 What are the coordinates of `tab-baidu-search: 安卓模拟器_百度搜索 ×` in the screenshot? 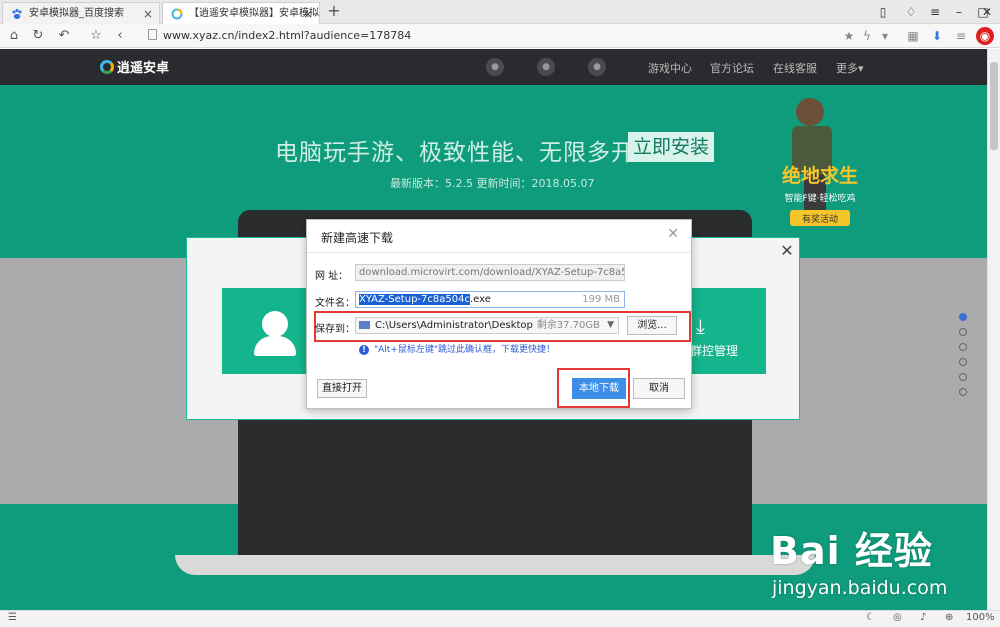 It's located at (81, 13).